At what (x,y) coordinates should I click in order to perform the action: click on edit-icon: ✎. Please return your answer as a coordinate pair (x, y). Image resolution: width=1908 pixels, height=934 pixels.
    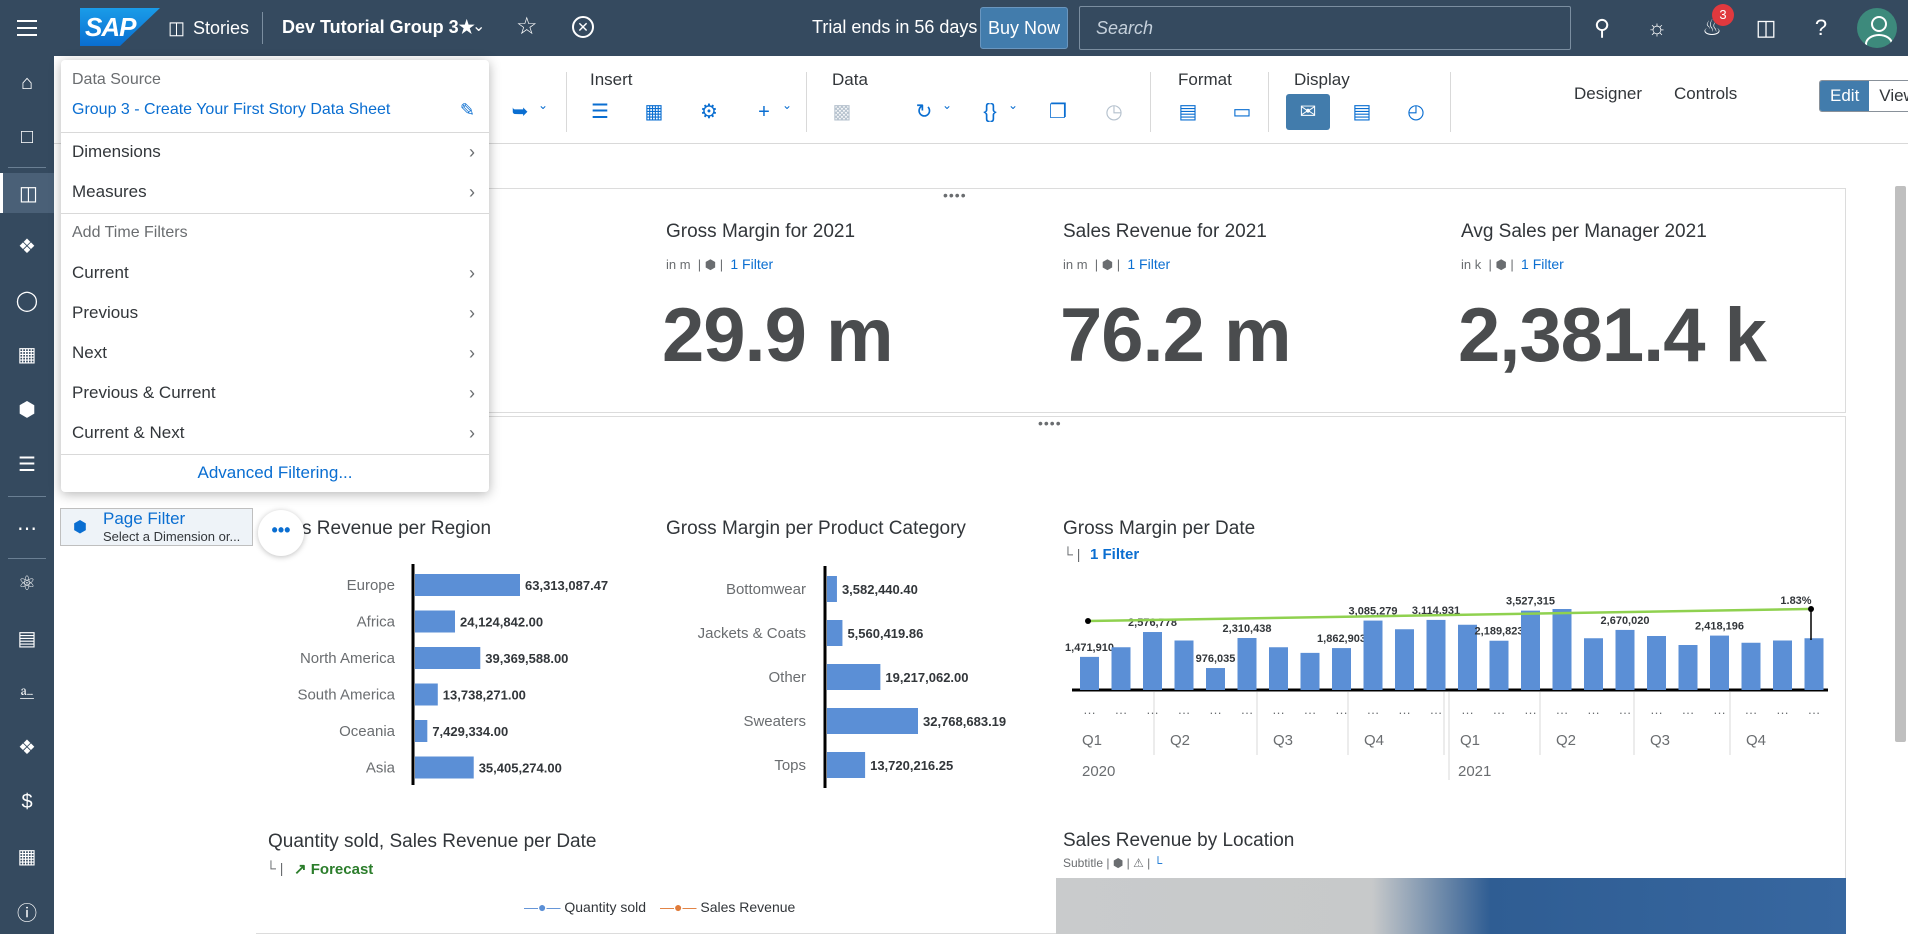
    Looking at the image, I should click on (467, 110).